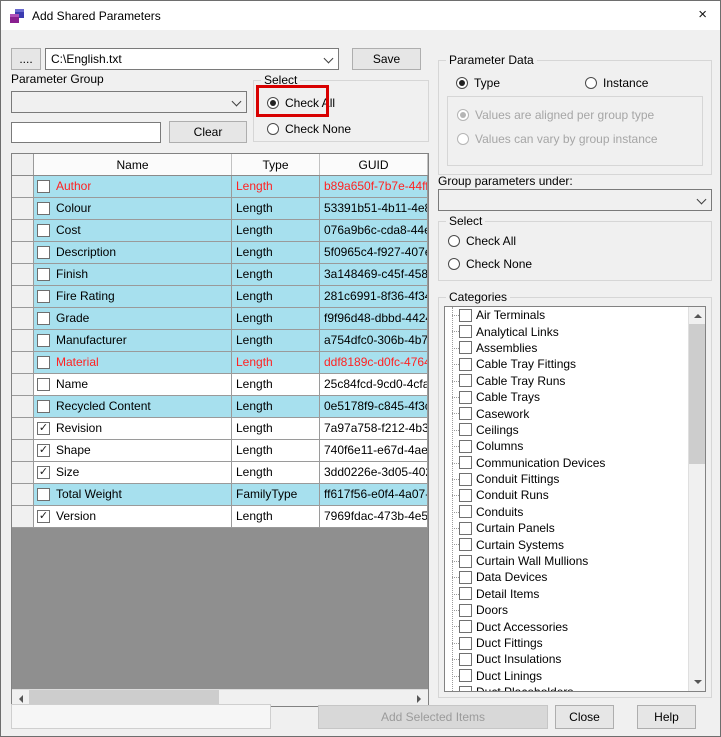 The image size is (721, 737). I want to click on category-item: Ceilings, so click(566, 430).